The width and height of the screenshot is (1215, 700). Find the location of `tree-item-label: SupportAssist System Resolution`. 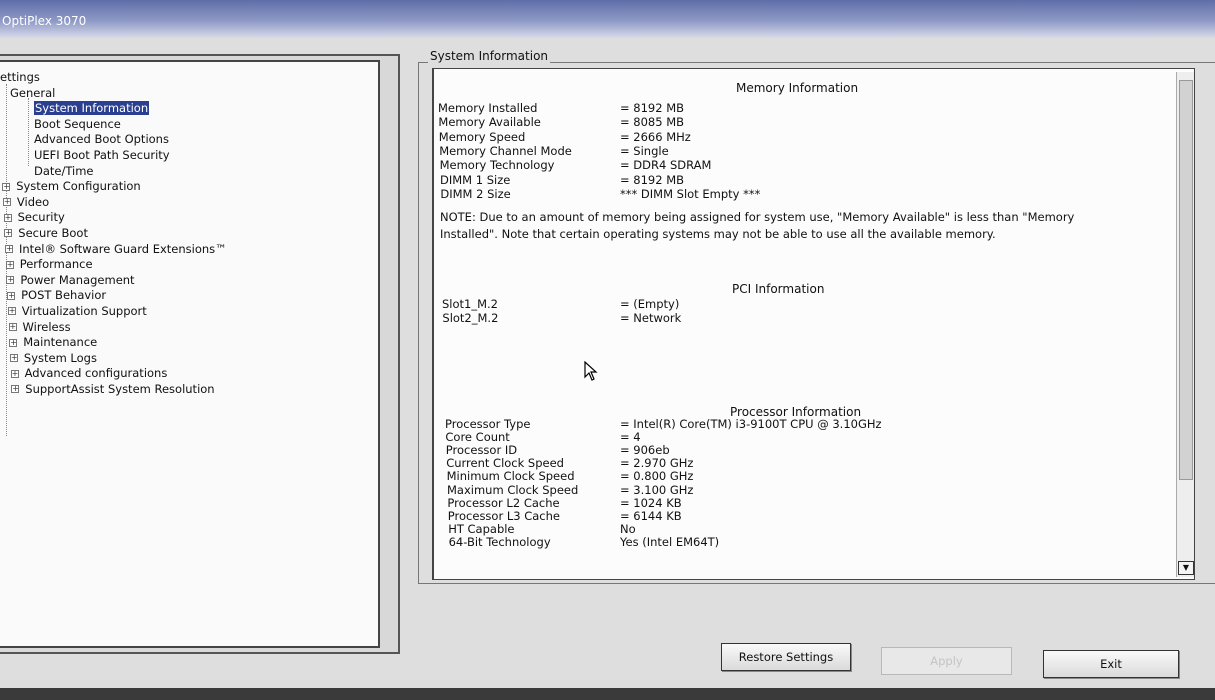

tree-item-label: SupportAssist System Resolution is located at coordinates (120, 388).